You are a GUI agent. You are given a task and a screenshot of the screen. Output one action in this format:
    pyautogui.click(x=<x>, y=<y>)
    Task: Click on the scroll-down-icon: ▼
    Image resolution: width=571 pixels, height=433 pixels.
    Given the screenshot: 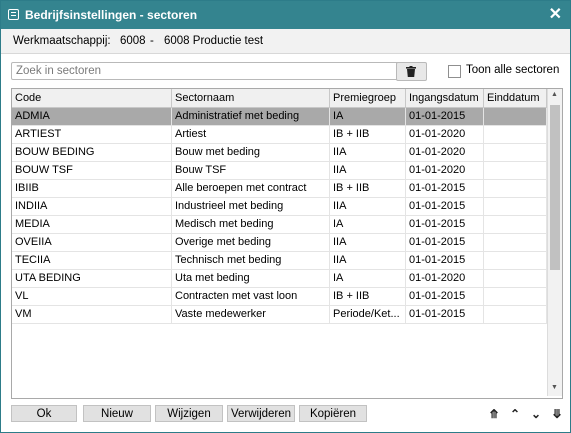 What is the action you would take?
    pyautogui.click(x=554, y=387)
    